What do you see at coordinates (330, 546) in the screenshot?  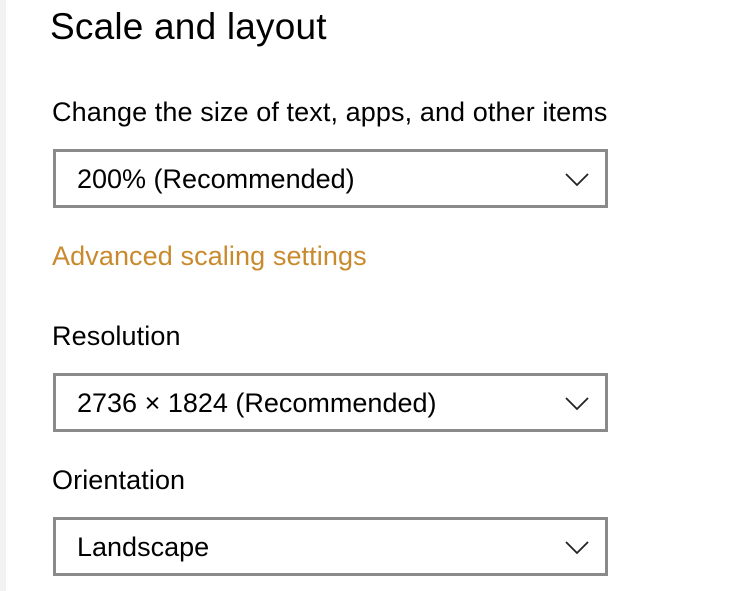 I see `orientation-dropdown: Landscape` at bounding box center [330, 546].